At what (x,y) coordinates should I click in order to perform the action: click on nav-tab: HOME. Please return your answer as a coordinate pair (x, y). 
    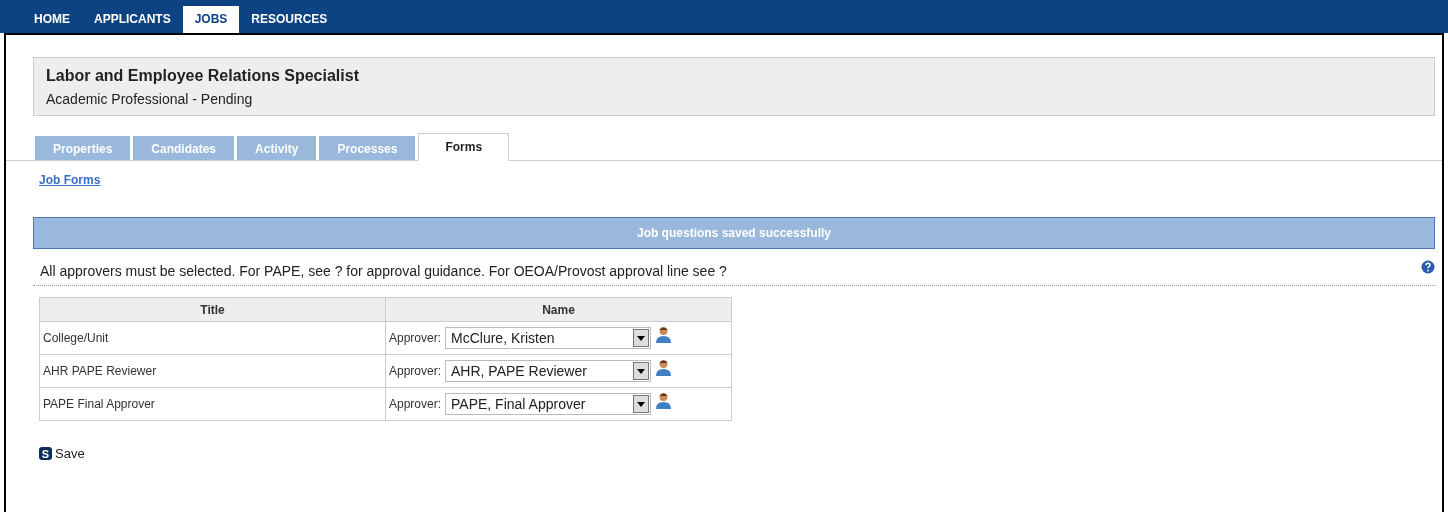
    Looking at the image, I should click on (52, 19).